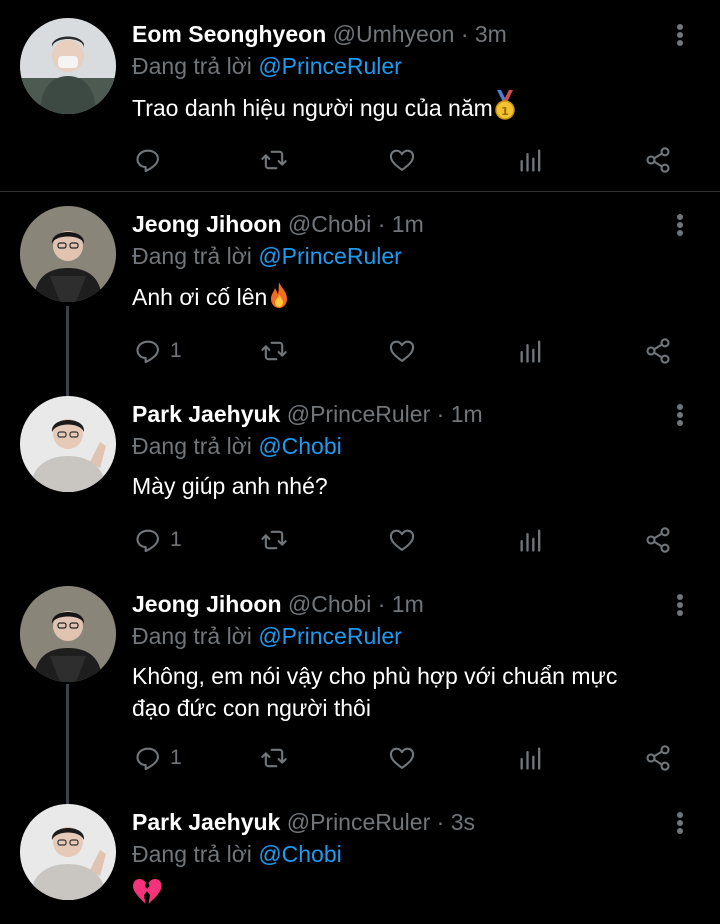  What do you see at coordinates (251, 708) in the screenshot?
I see `tweet-text-line: đạo đức con người thôi` at bounding box center [251, 708].